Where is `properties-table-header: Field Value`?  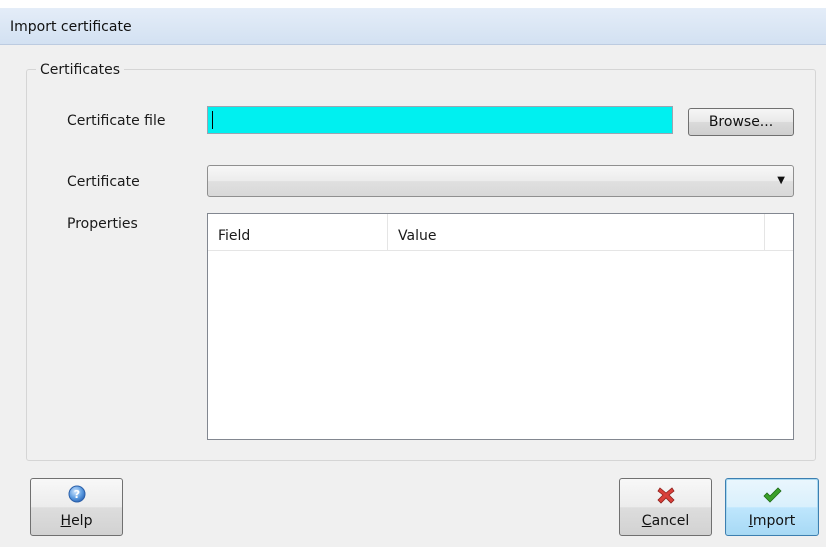 properties-table-header: Field Value is located at coordinates (500, 232).